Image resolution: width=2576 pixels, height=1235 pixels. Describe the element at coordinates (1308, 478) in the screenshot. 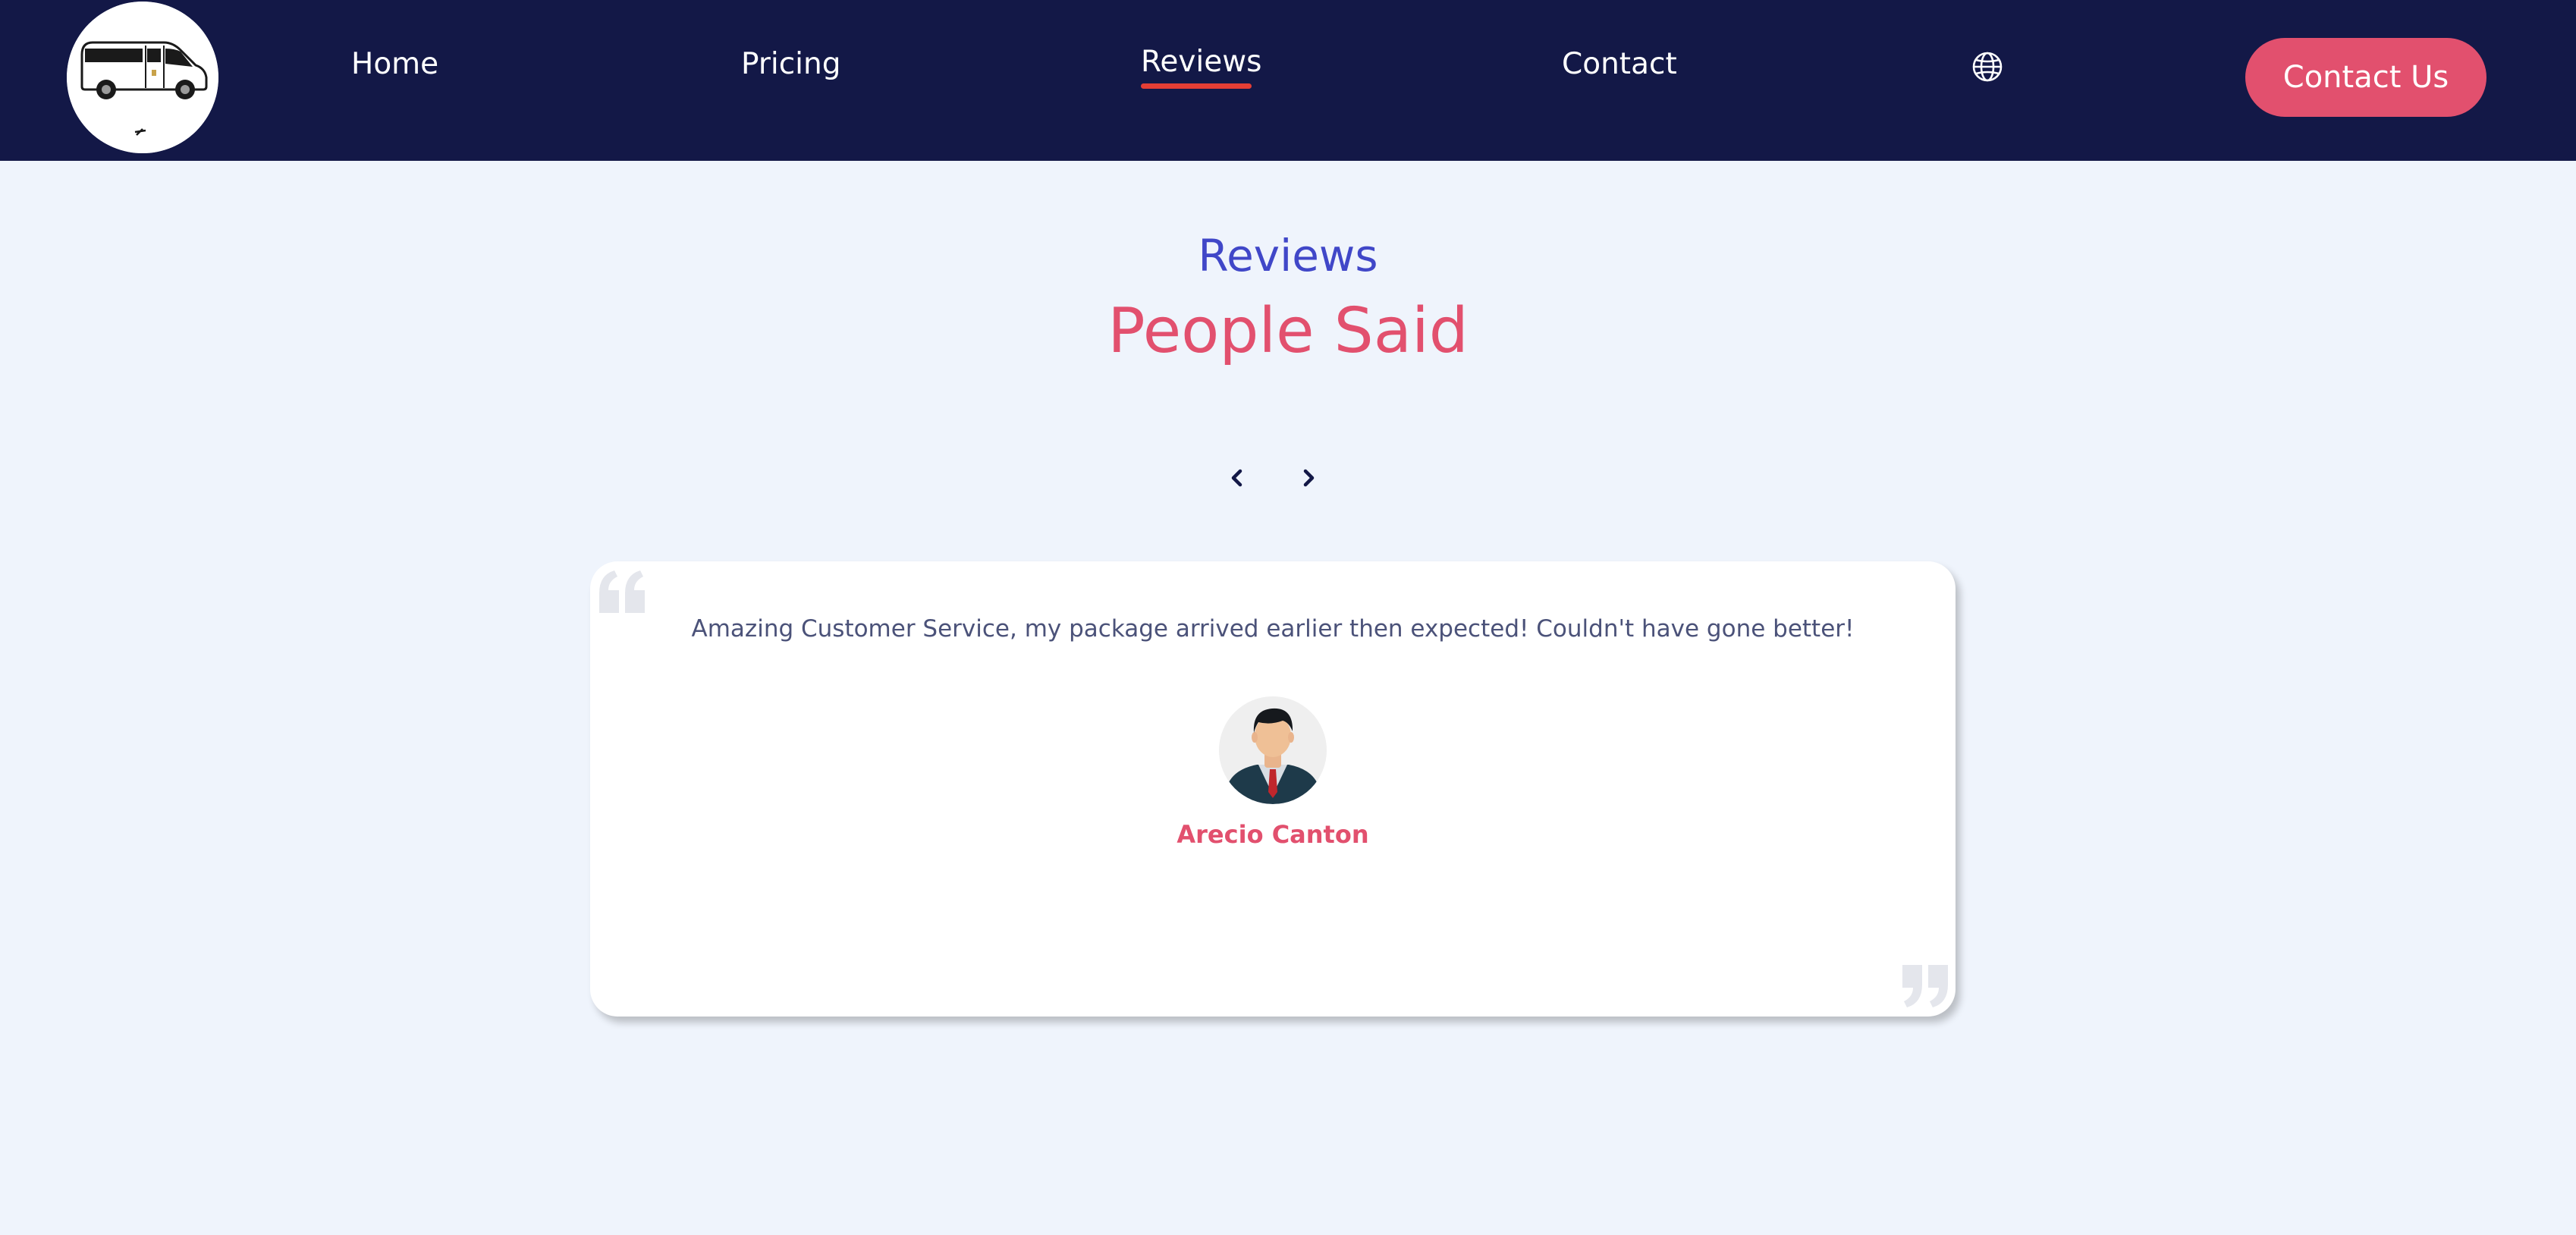

I see `chevron-right-icon` at that location.